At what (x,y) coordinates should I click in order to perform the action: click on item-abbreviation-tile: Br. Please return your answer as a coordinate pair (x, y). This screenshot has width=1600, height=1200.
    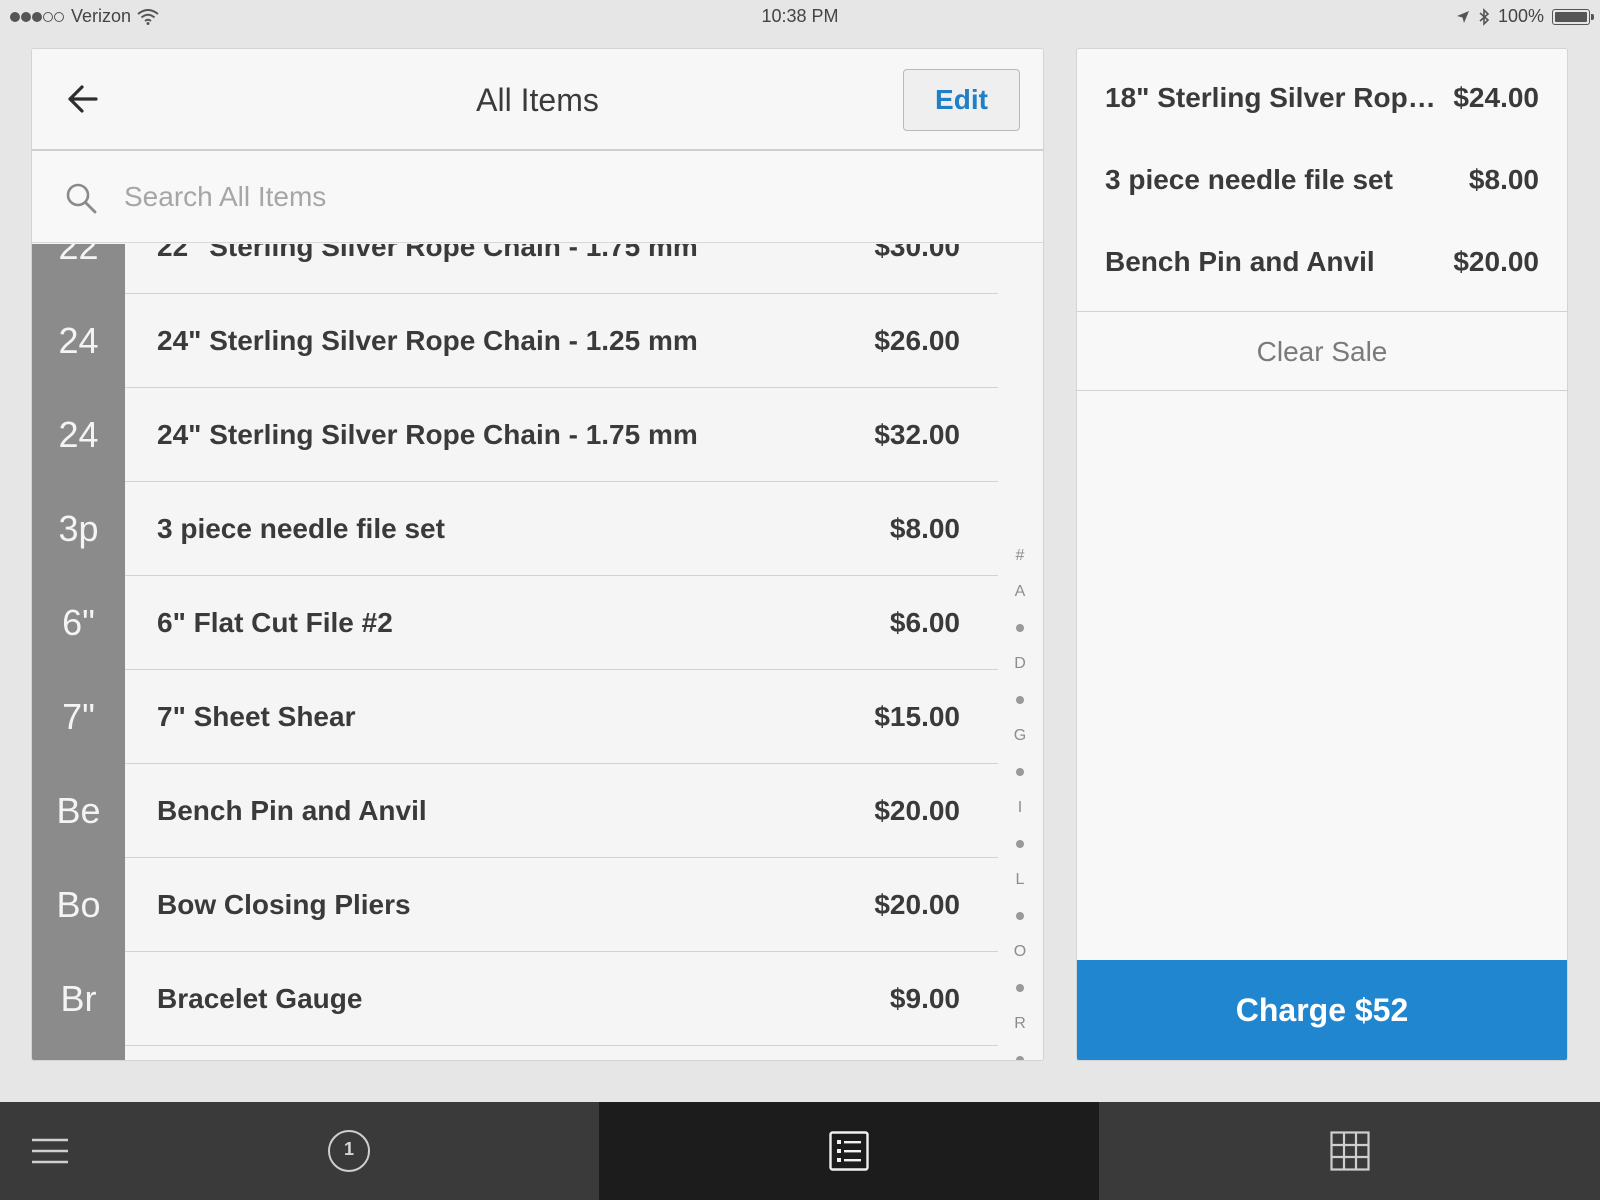
    Looking at the image, I should click on (78, 999).